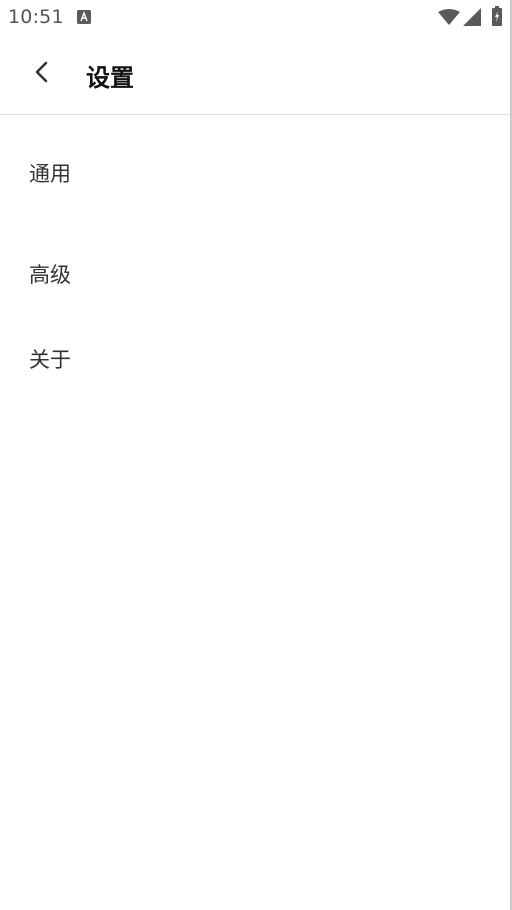 This screenshot has width=512, height=910. I want to click on notification-a-icon, so click(84, 16).